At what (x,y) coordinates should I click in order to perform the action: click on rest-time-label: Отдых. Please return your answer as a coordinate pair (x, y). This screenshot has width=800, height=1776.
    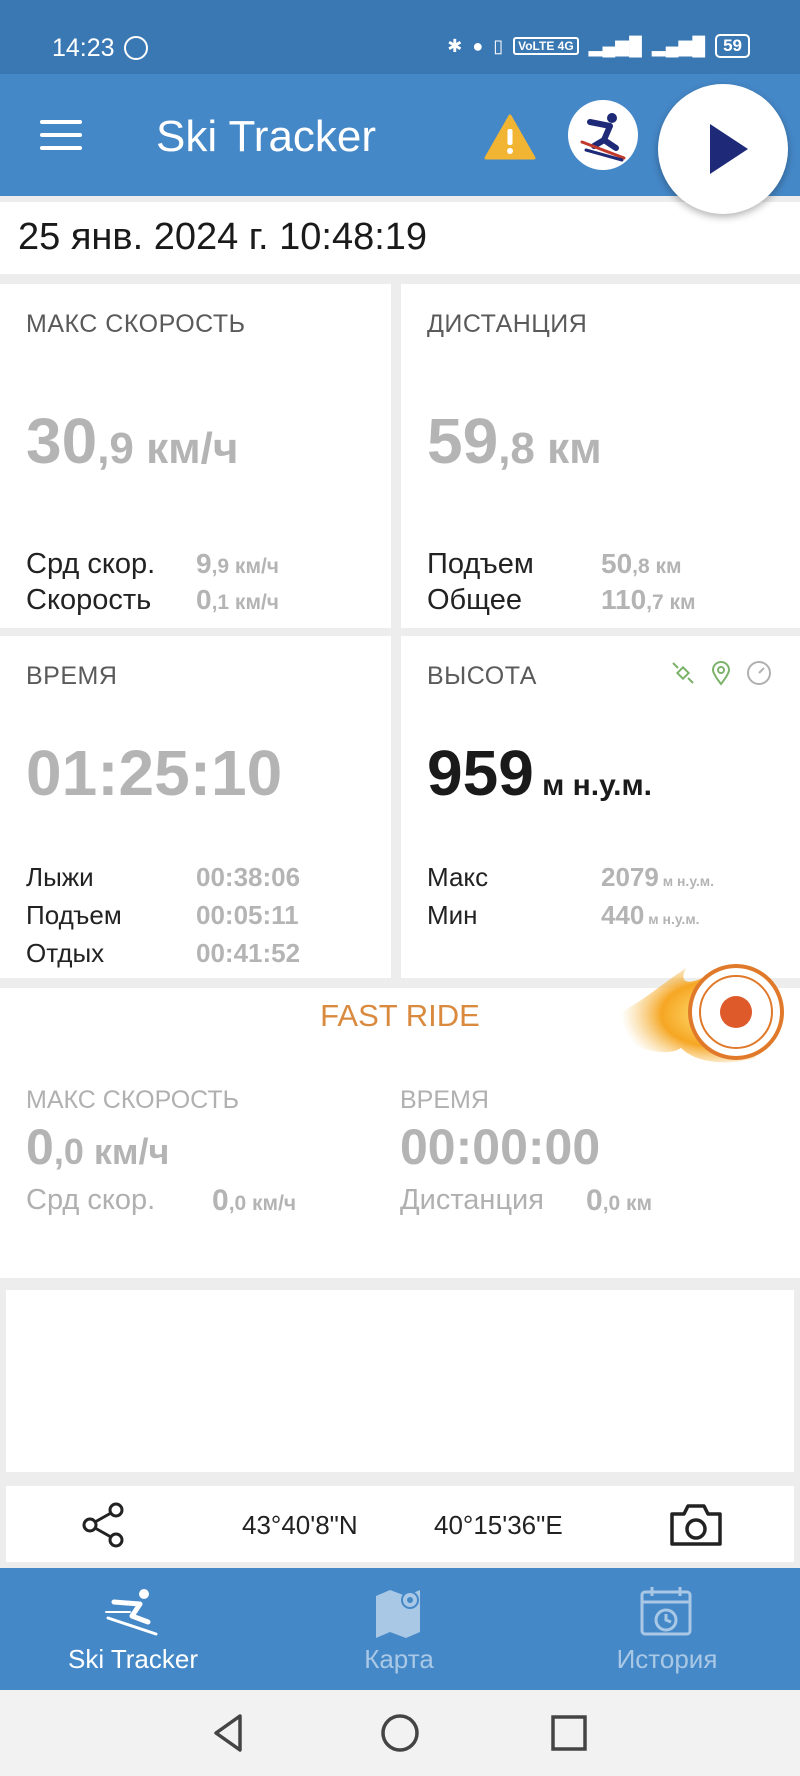
    Looking at the image, I should click on (65, 953).